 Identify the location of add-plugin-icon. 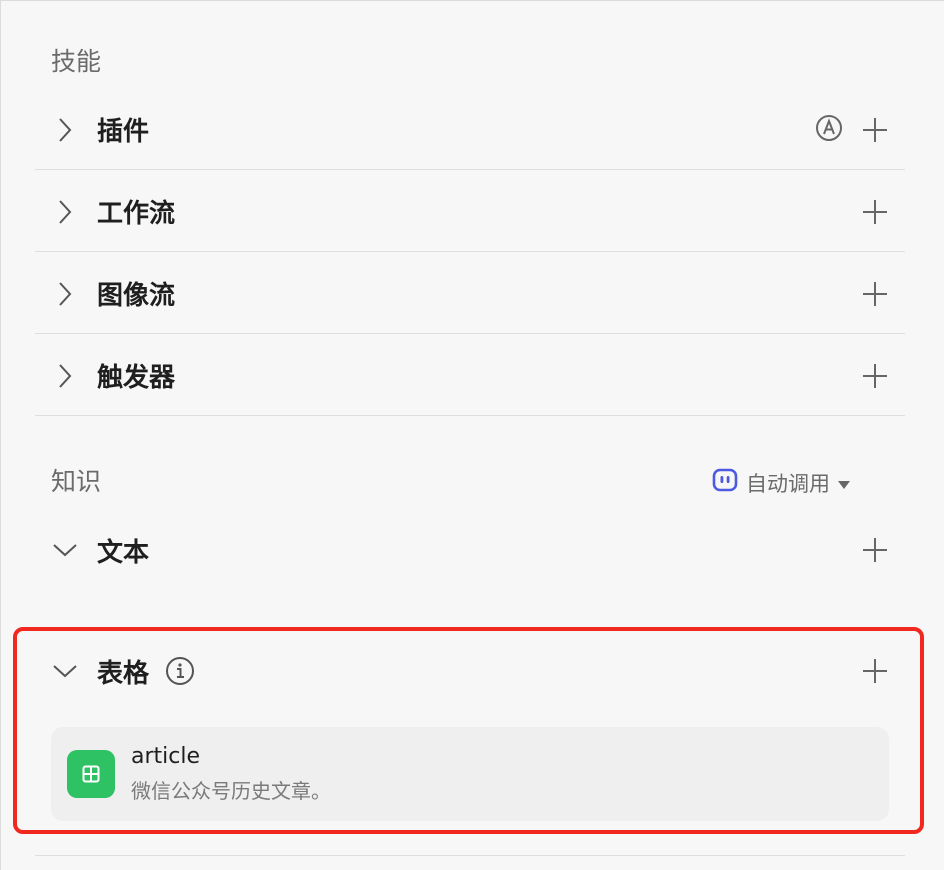
(875, 130).